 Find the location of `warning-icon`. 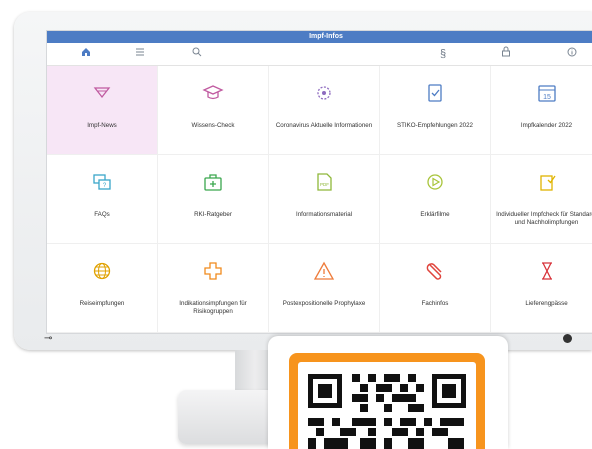

warning-icon is located at coordinates (324, 271).